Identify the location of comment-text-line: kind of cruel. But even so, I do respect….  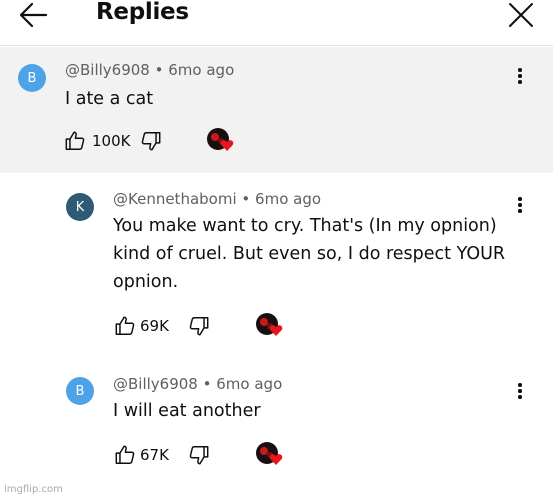
(309, 254).